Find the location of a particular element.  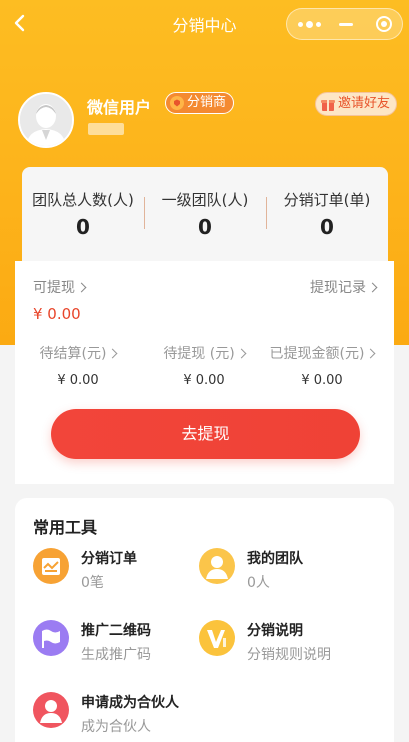

stat-first-level-team: 一级团队(人) 0 is located at coordinates (205, 214).